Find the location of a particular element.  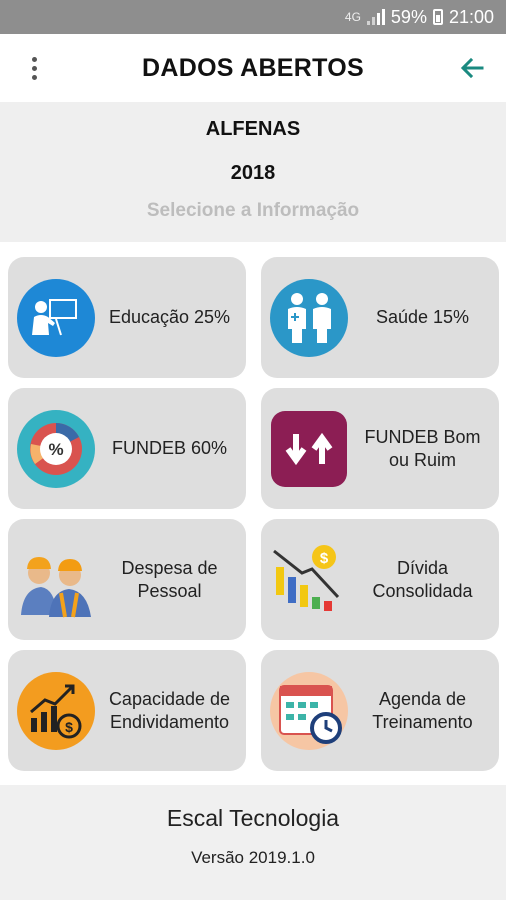

year: 2018 is located at coordinates (253, 173).